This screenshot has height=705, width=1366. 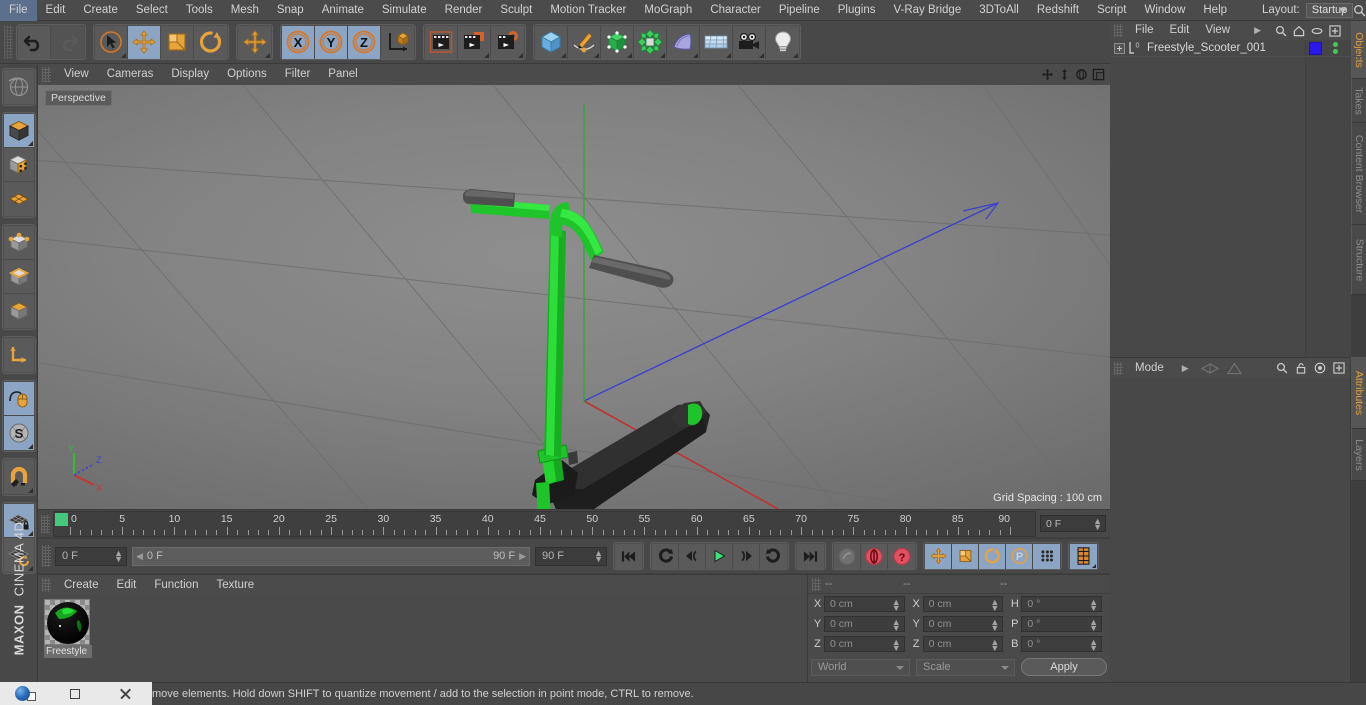 What do you see at coordinates (422, 638) in the screenshot?
I see `material-list: Freestyle` at bounding box center [422, 638].